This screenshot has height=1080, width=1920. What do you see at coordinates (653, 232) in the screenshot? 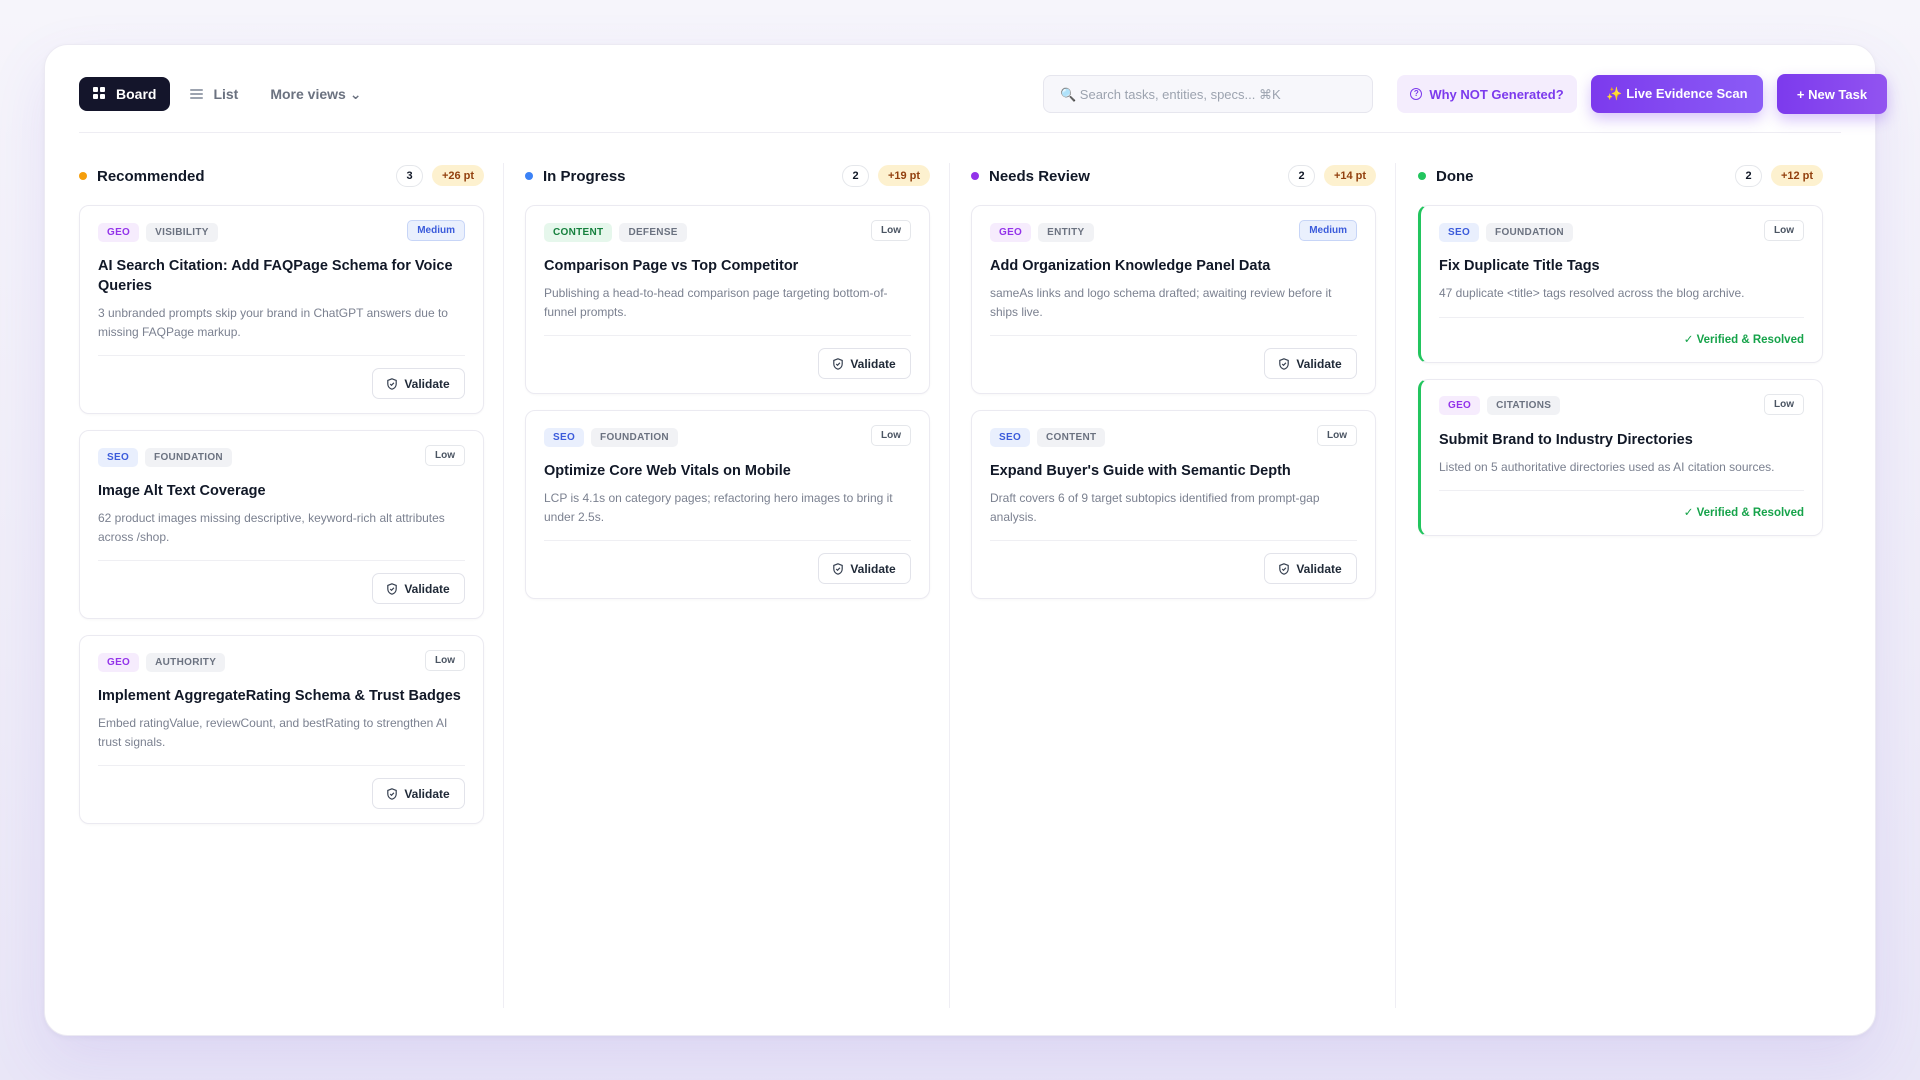
I see `tag-badge: DEFENSE` at bounding box center [653, 232].